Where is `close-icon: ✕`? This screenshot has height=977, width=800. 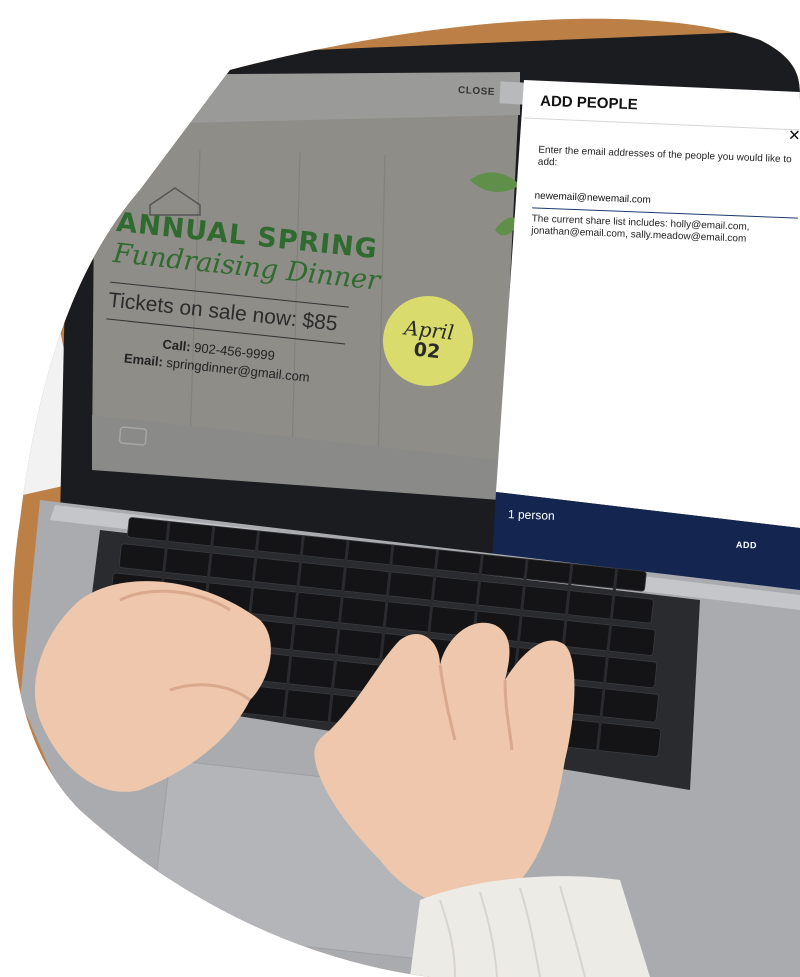
close-icon: ✕ is located at coordinates (794, 135).